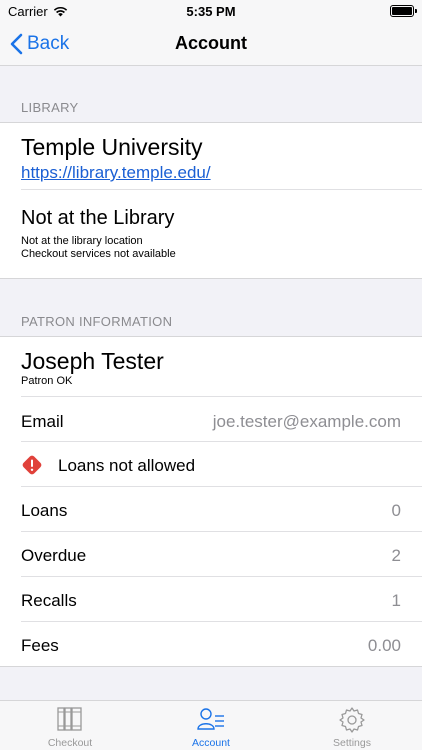  Describe the element at coordinates (211, 743) in the screenshot. I see `tab-account-label: Account` at that location.